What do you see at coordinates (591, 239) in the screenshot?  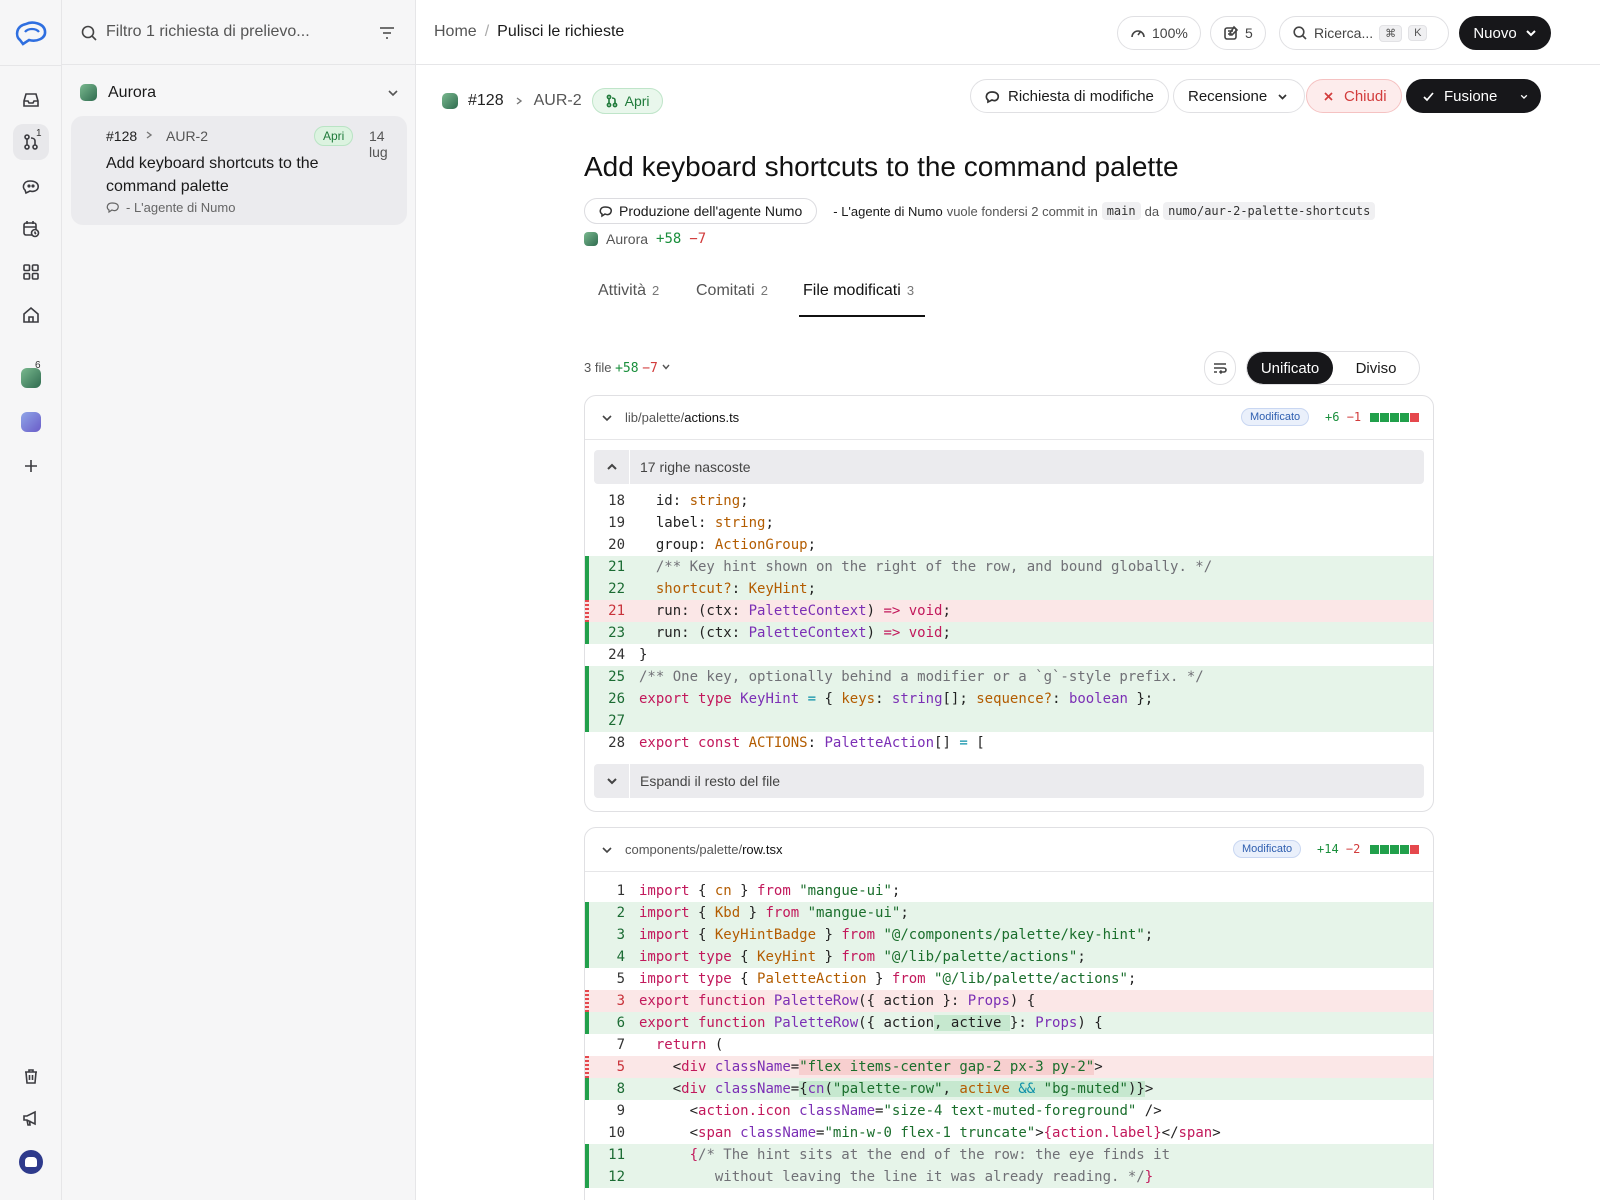 I see `repo-avatar` at bounding box center [591, 239].